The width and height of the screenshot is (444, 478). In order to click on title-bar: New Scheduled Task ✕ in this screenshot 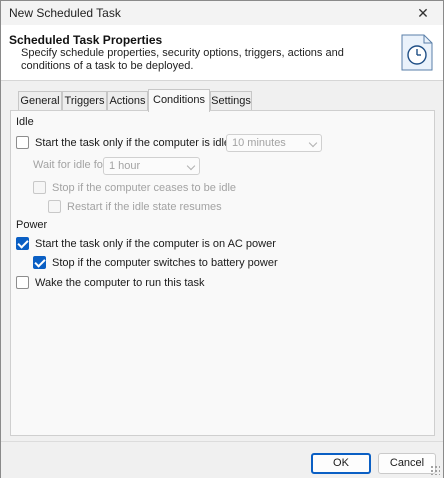, I will do `click(222, 13)`.